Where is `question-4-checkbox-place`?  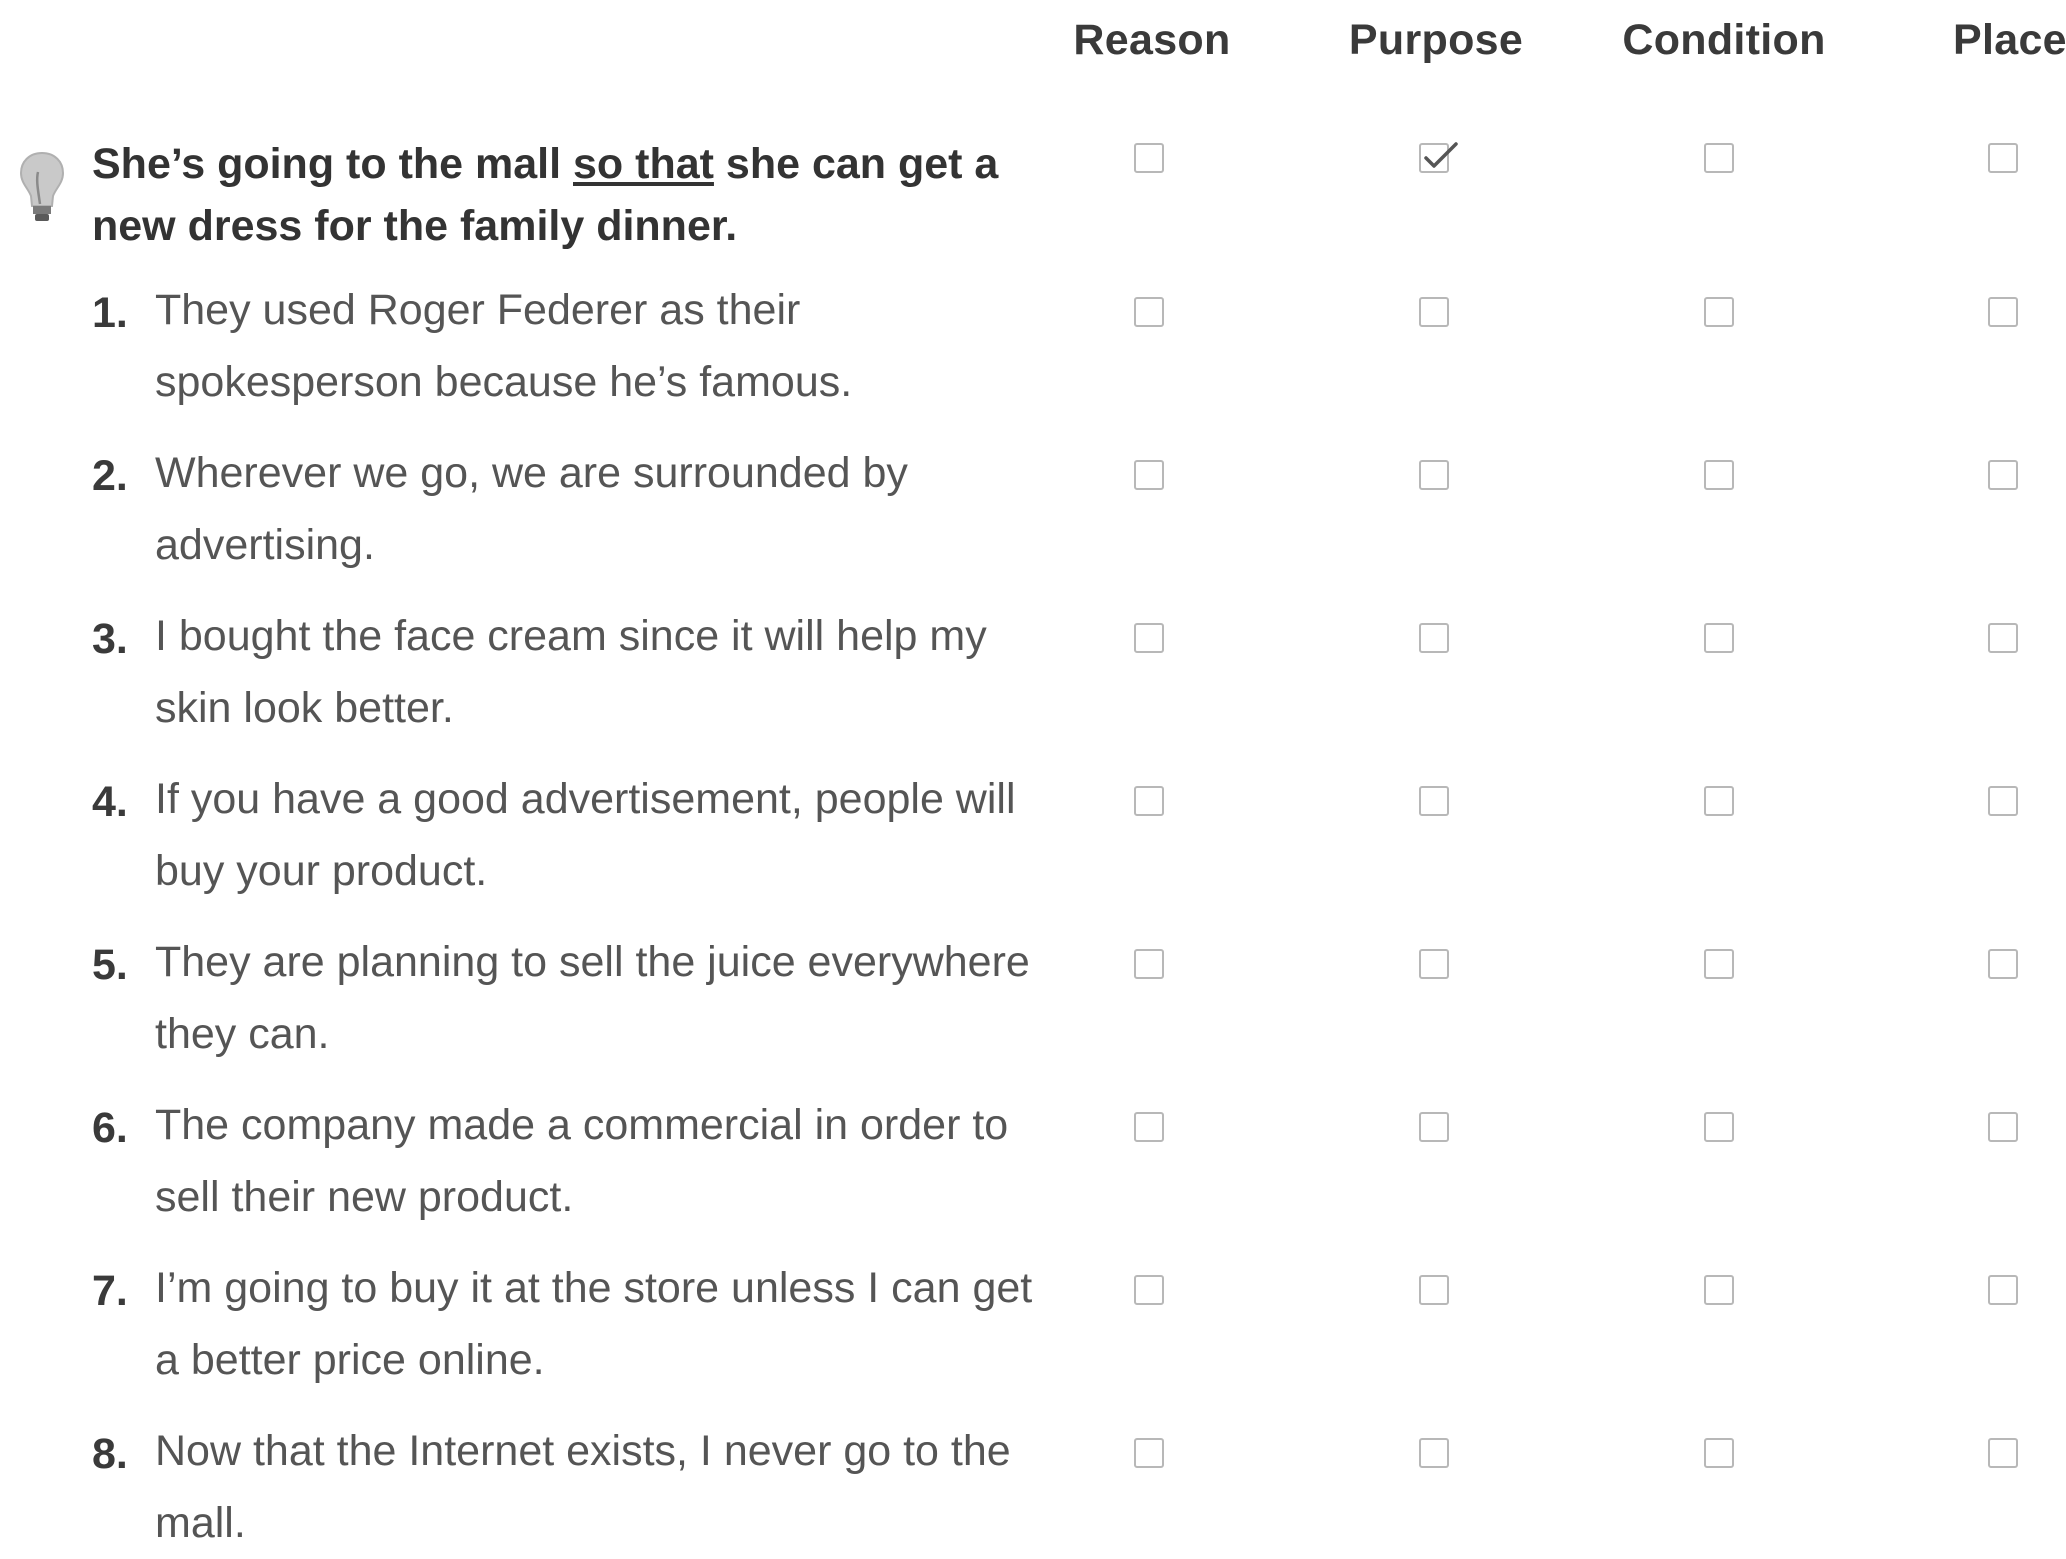
question-4-checkbox-place is located at coordinates (2003, 801).